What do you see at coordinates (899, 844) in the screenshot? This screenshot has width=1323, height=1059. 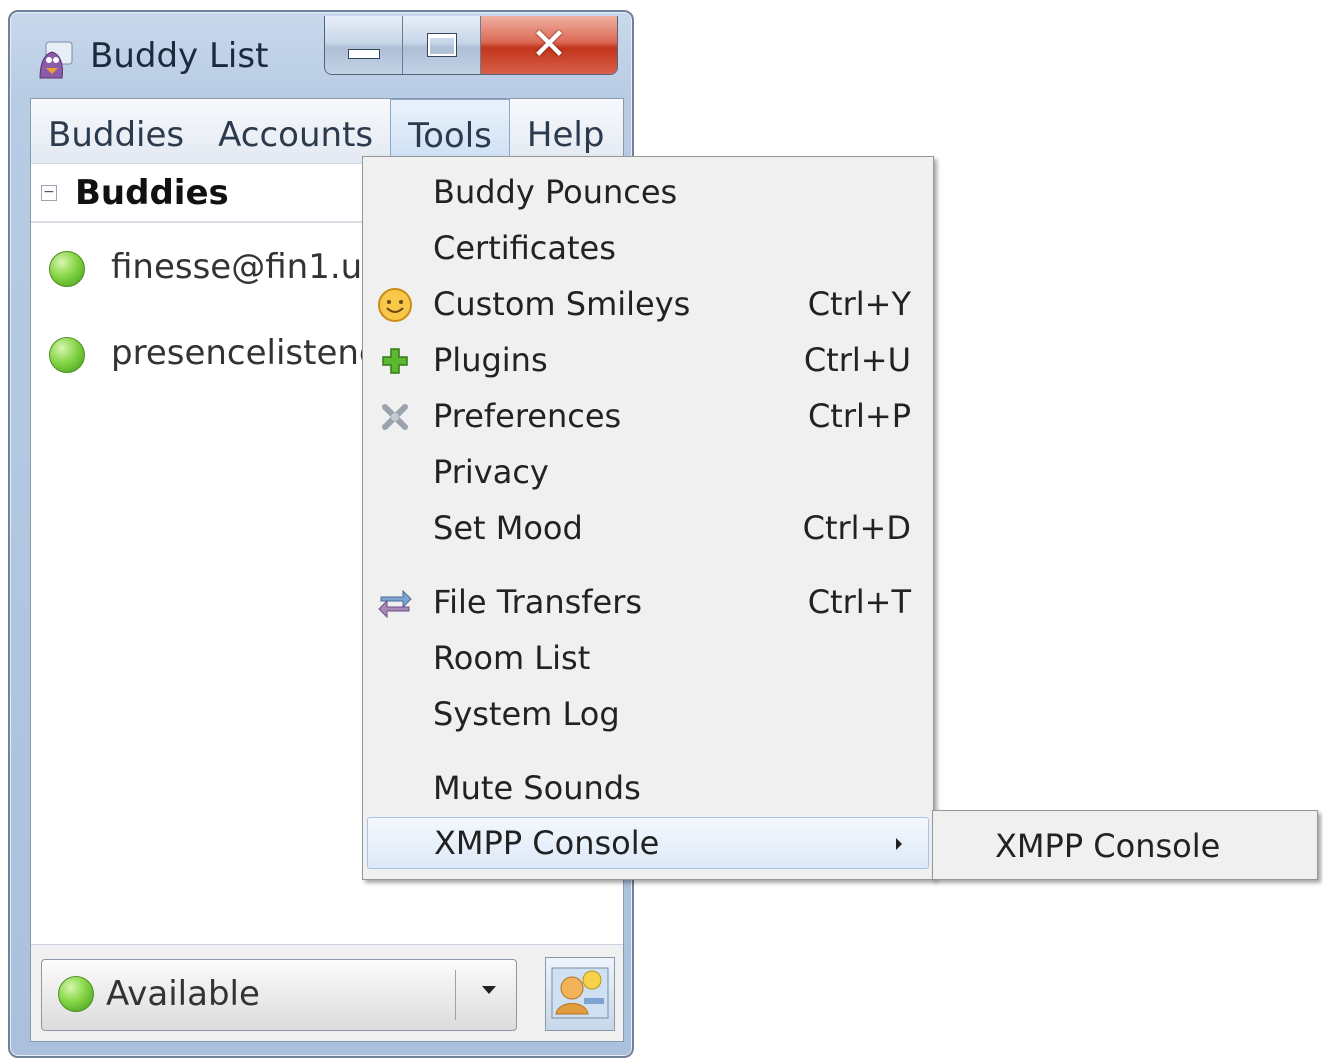 I see `submenu-arrow-icon` at bounding box center [899, 844].